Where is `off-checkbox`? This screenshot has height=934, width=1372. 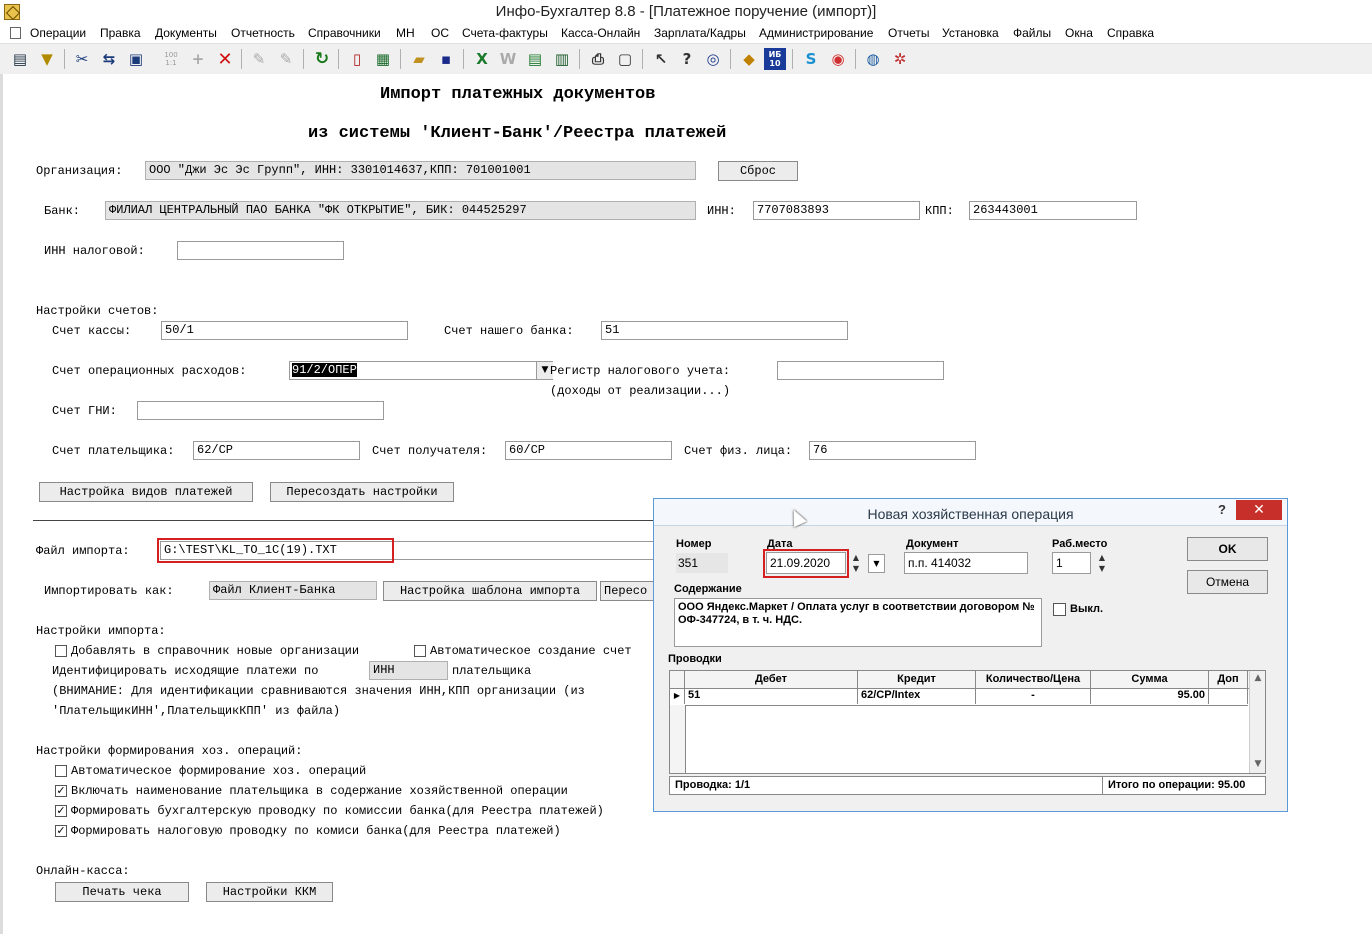
off-checkbox is located at coordinates (1059, 609).